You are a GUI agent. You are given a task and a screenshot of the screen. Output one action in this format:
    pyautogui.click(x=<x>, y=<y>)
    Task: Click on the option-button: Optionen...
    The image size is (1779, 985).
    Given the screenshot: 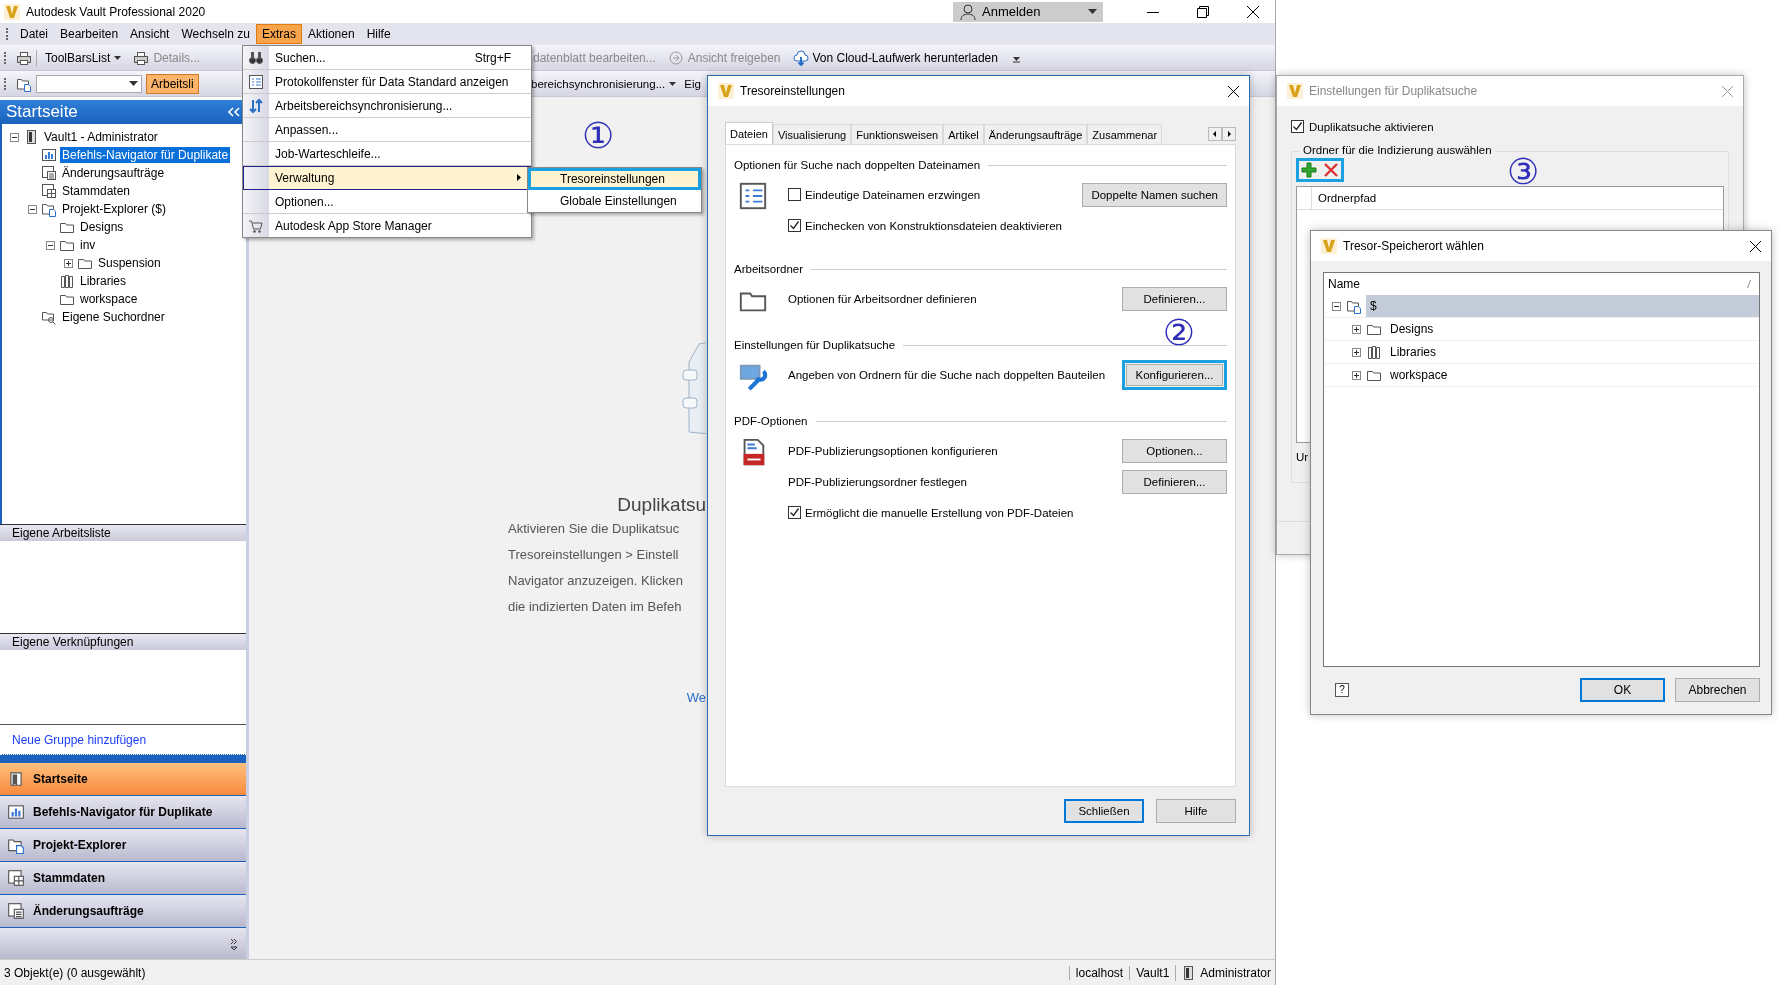 What is the action you would take?
    pyautogui.click(x=1174, y=450)
    